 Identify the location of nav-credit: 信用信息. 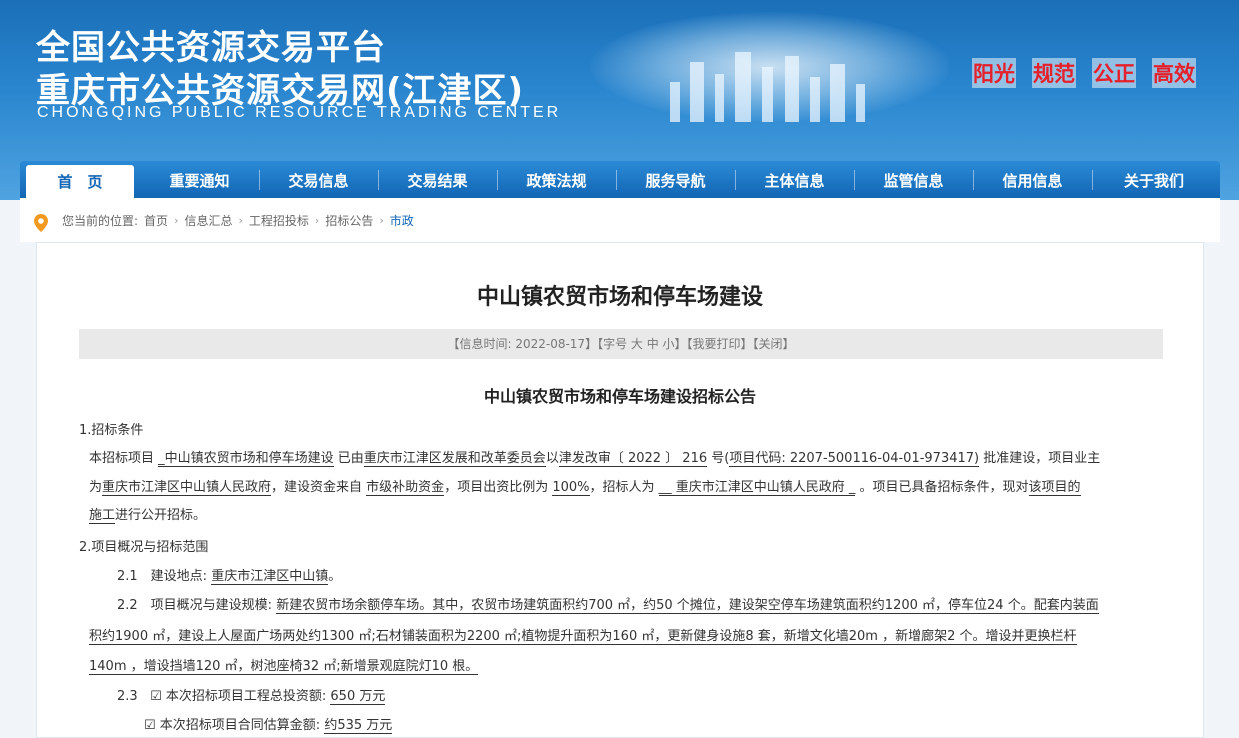
(1032, 179).